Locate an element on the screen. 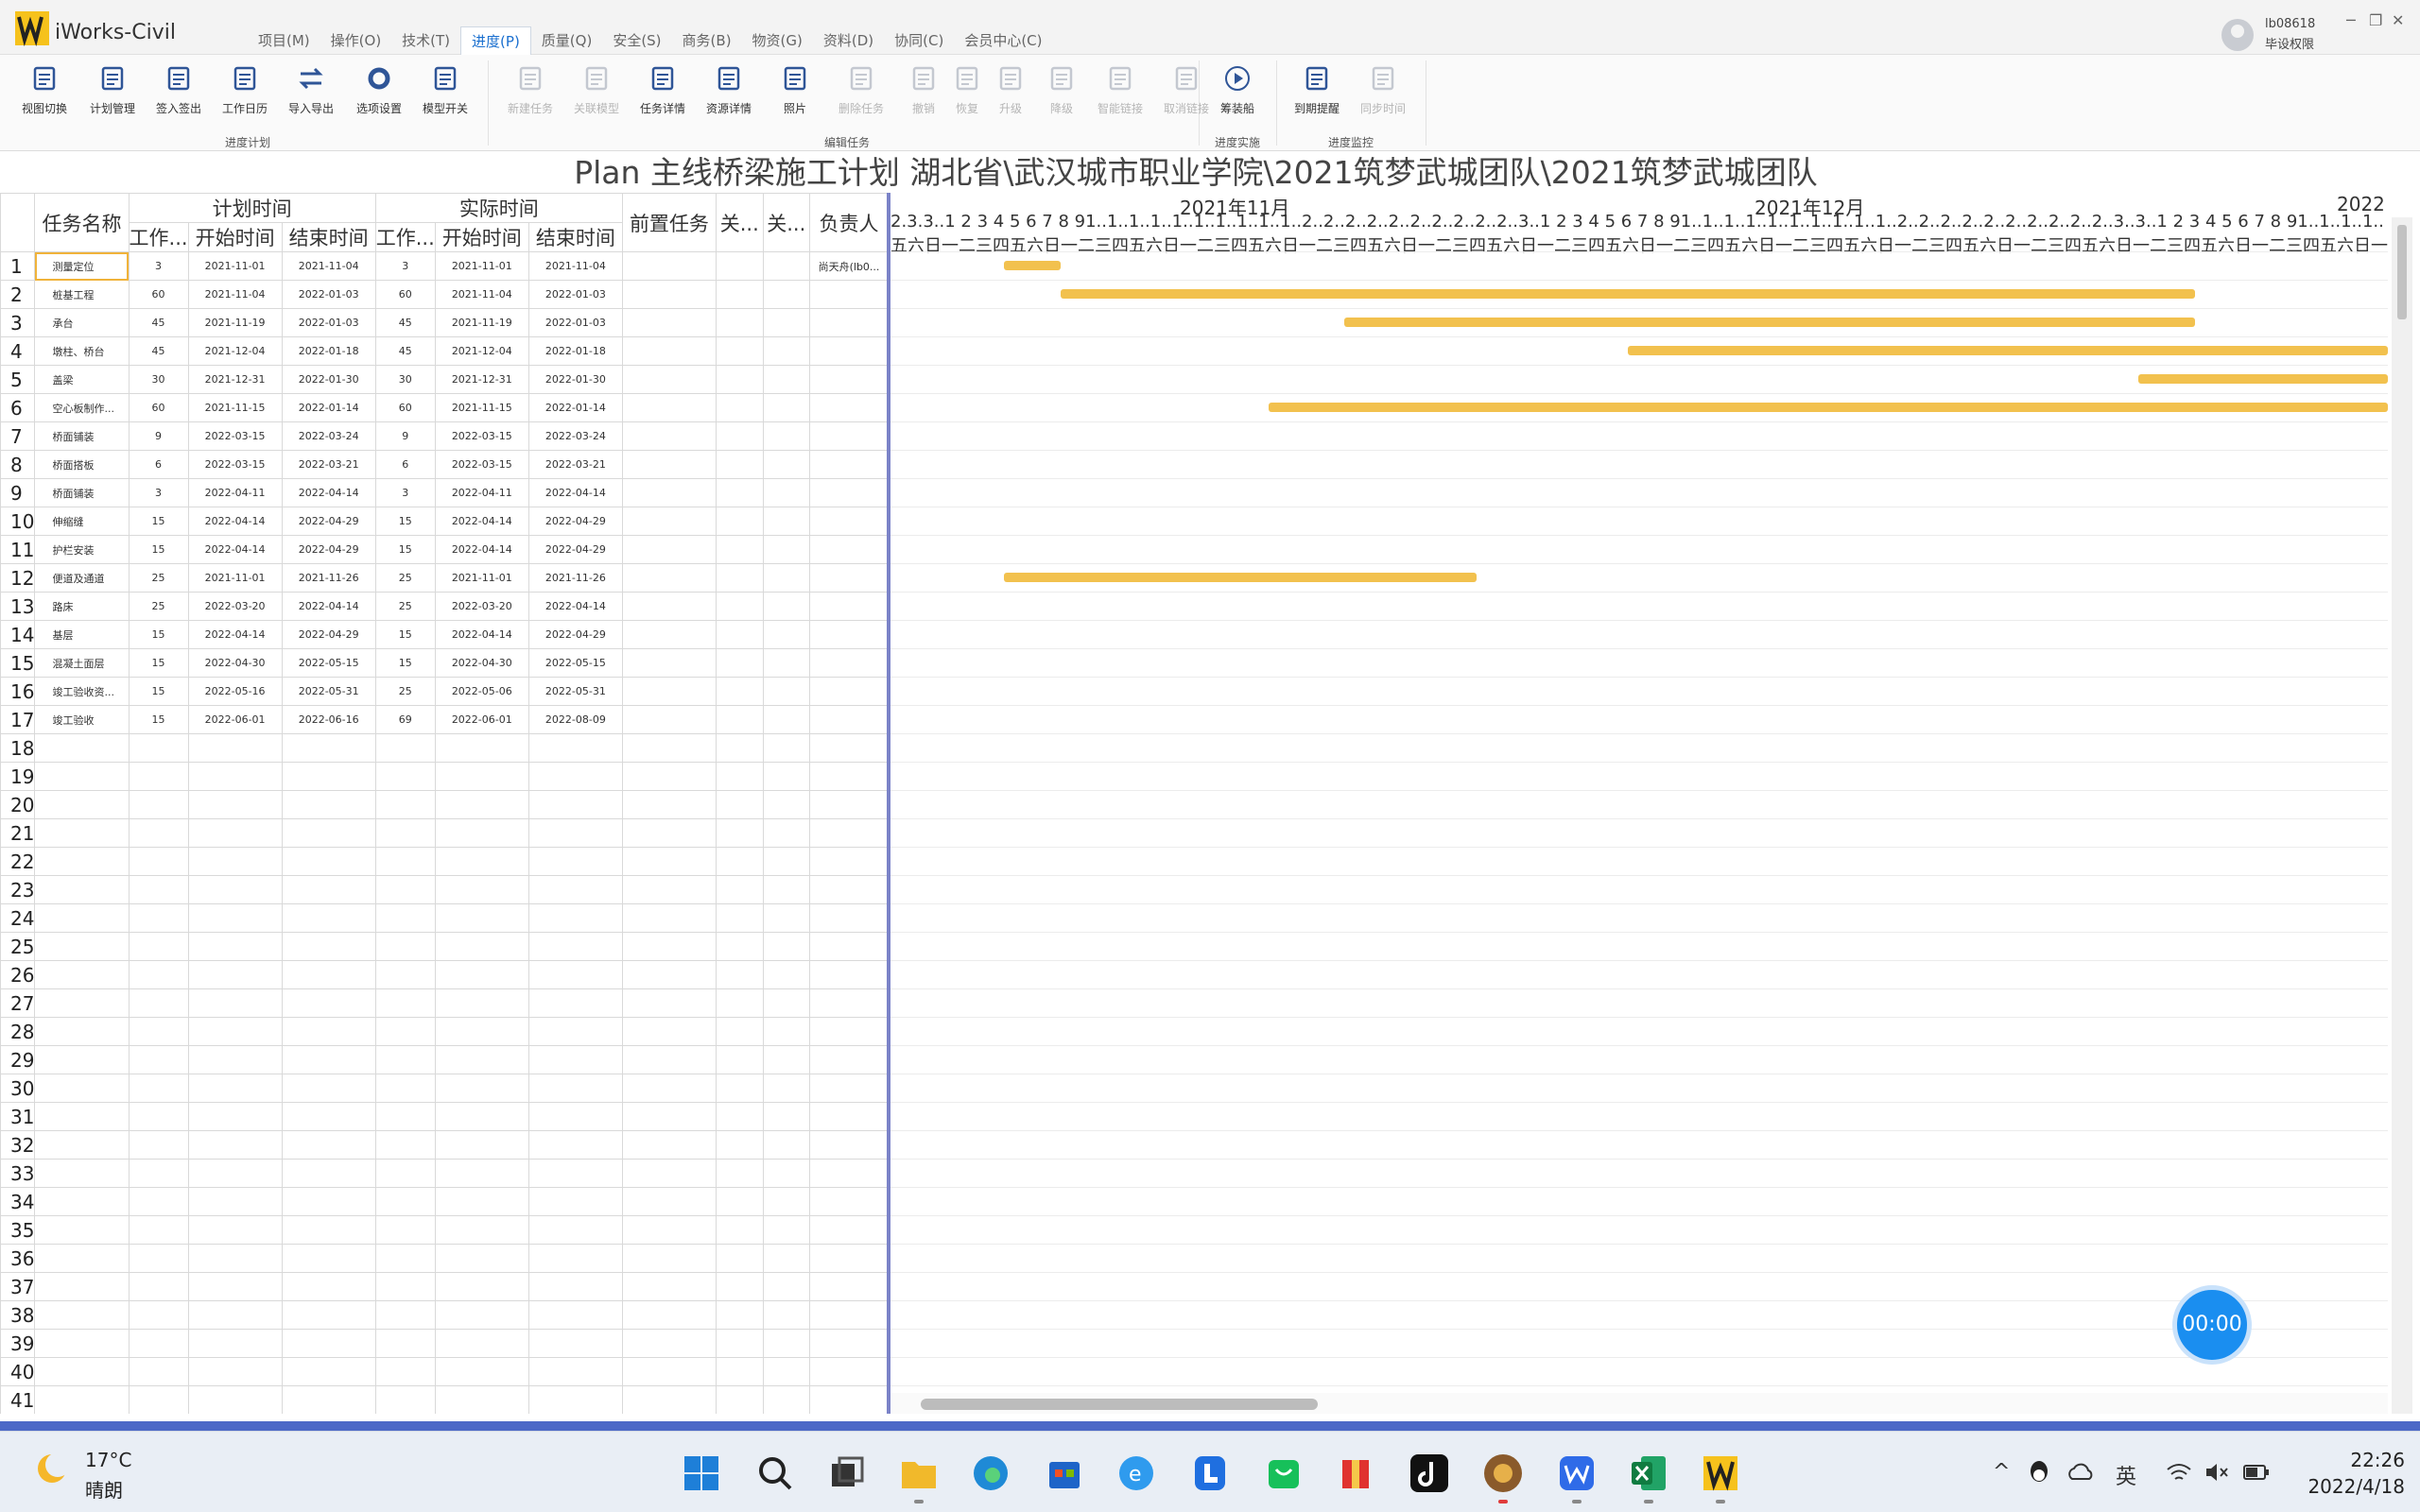 The width and height of the screenshot is (2420, 1512). cell-pw: 3 is located at coordinates (158, 492).